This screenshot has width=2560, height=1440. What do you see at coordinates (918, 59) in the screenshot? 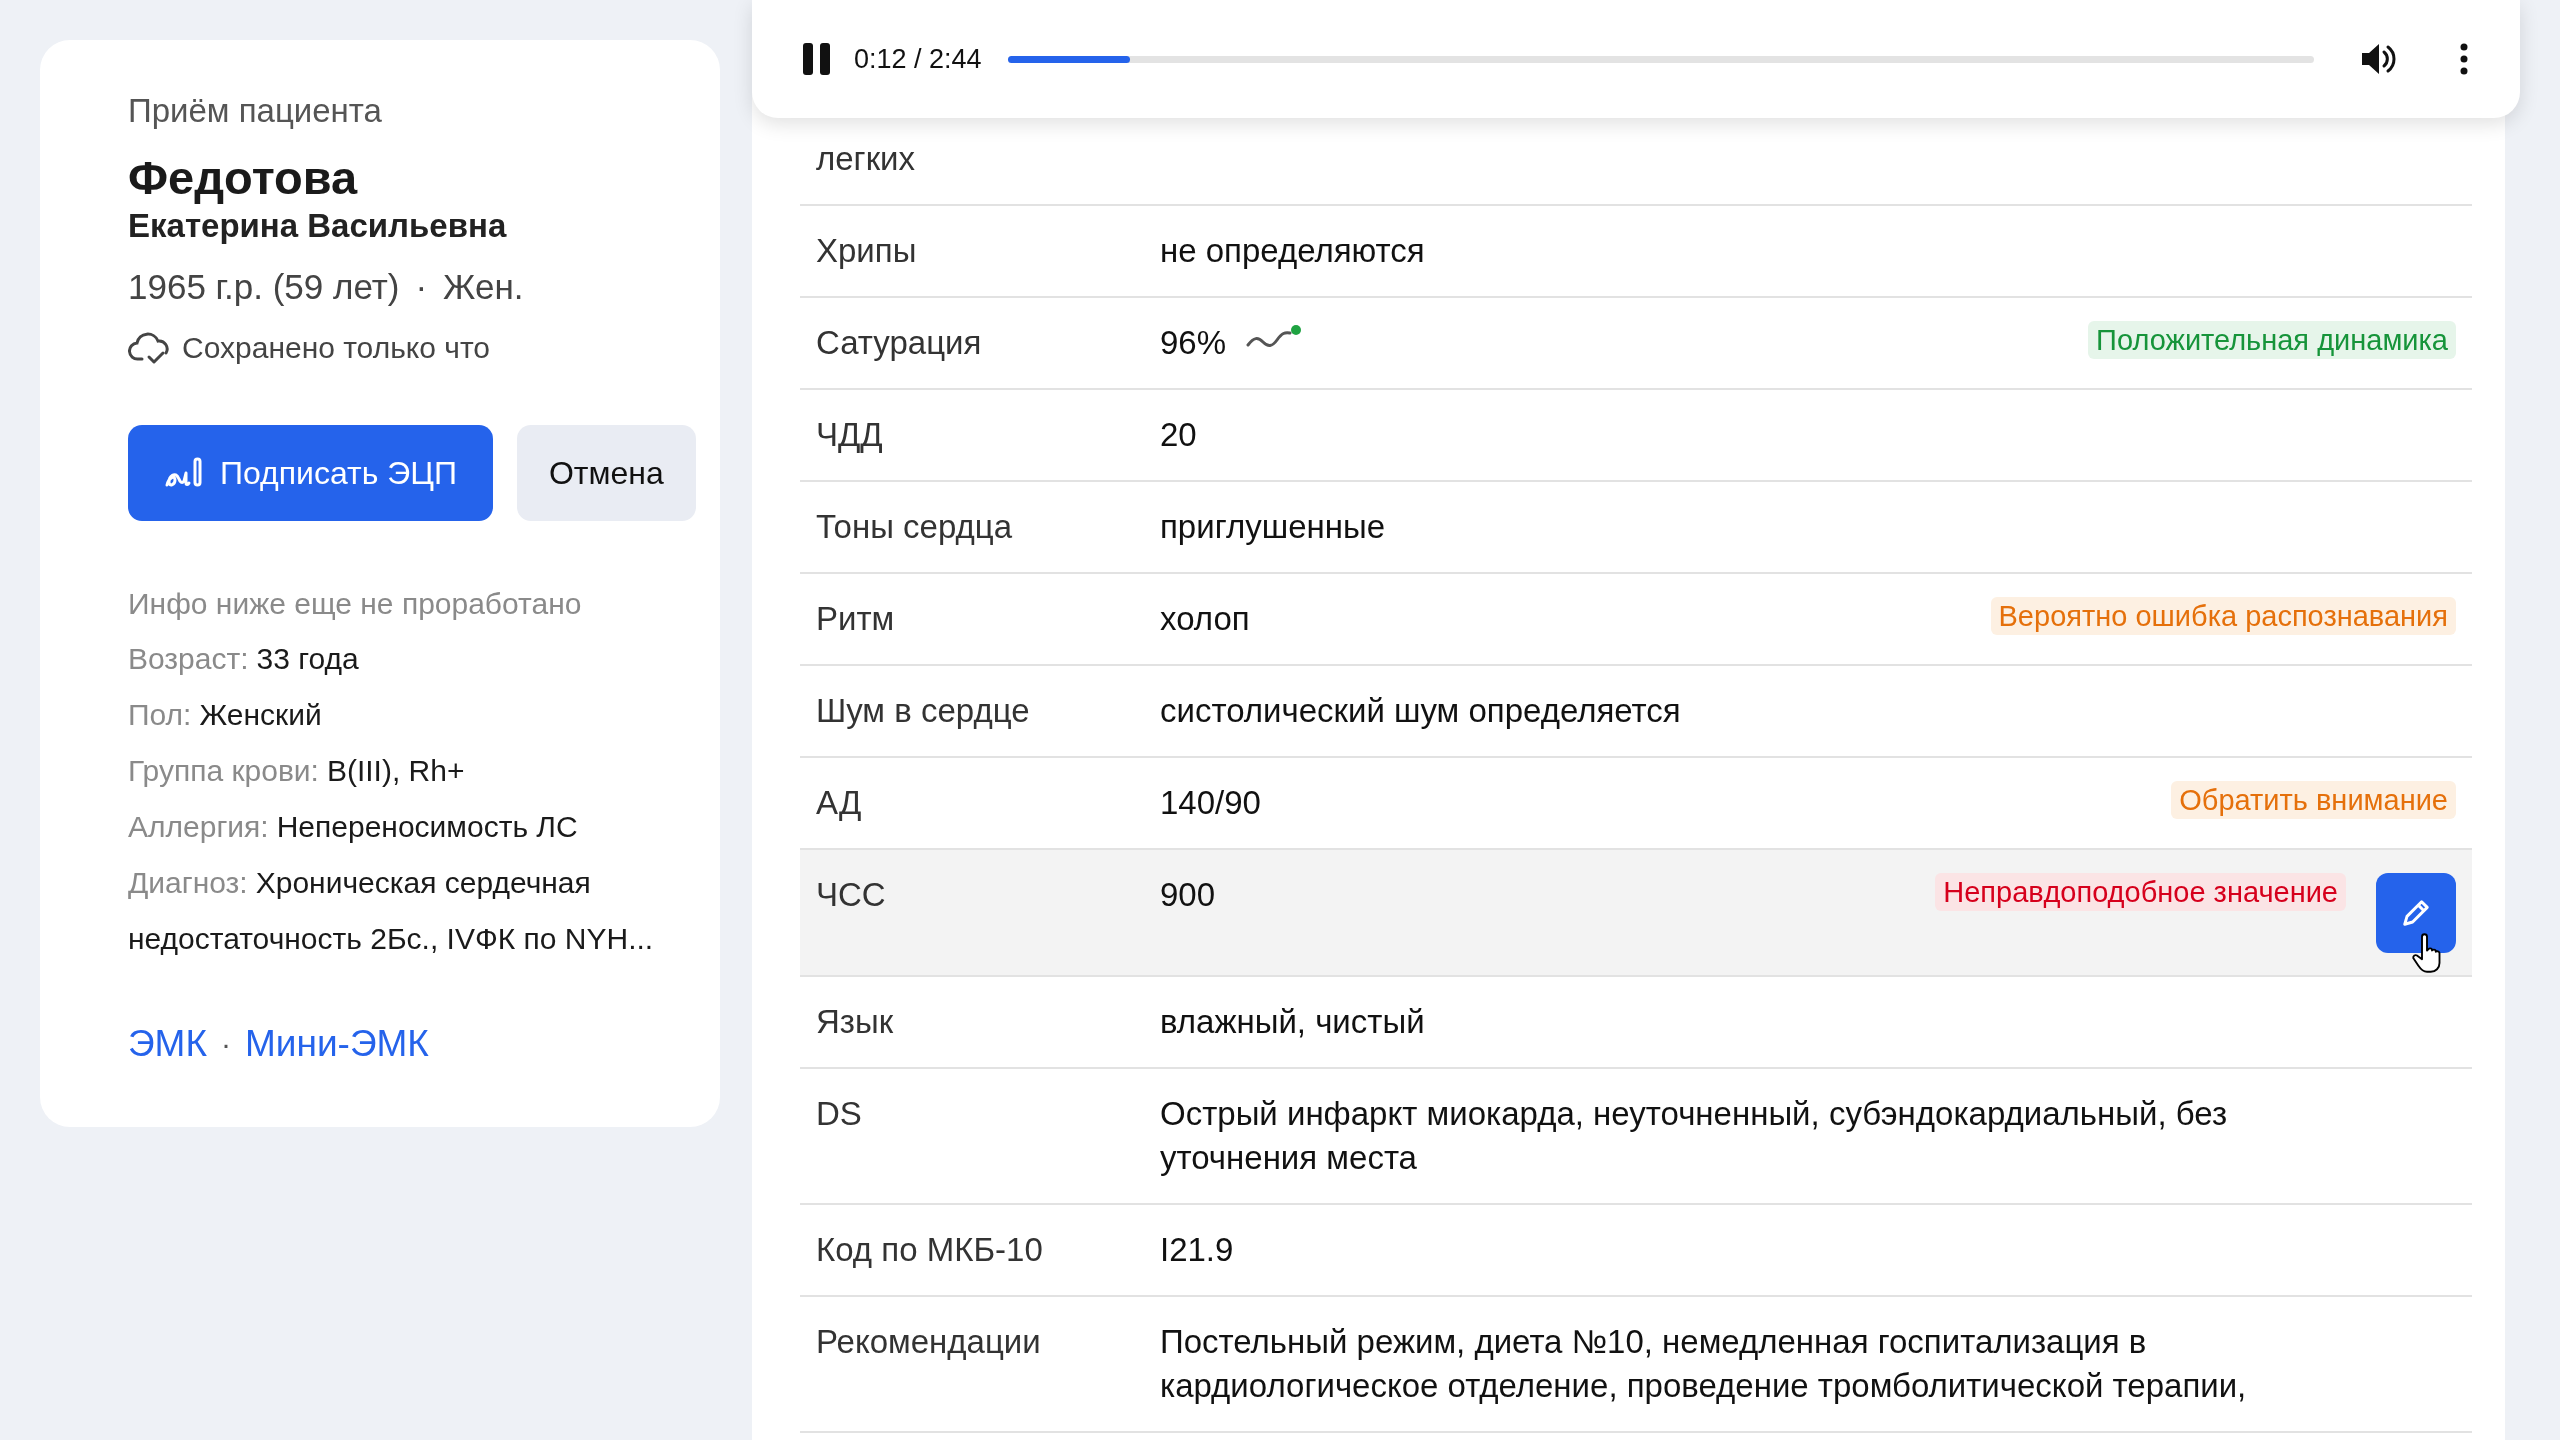
I see `playback-time: 0:12 / 2:44` at bounding box center [918, 59].